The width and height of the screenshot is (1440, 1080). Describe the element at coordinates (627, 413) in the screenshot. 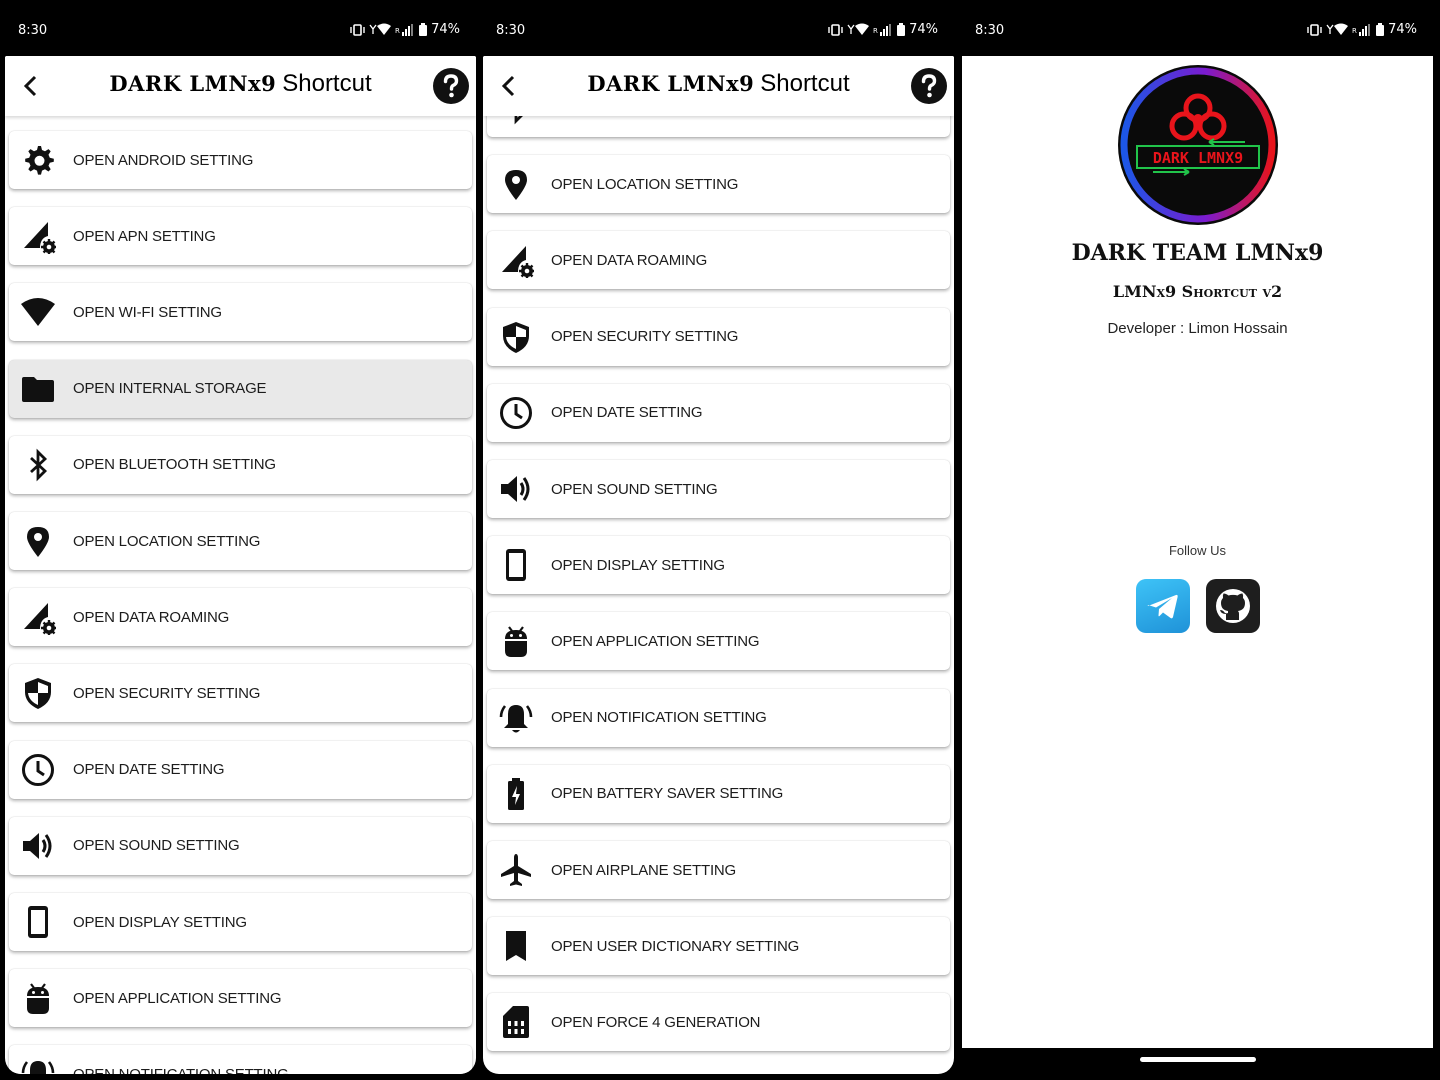

I see `list-item-label: OPEN DATE SETTING` at that location.